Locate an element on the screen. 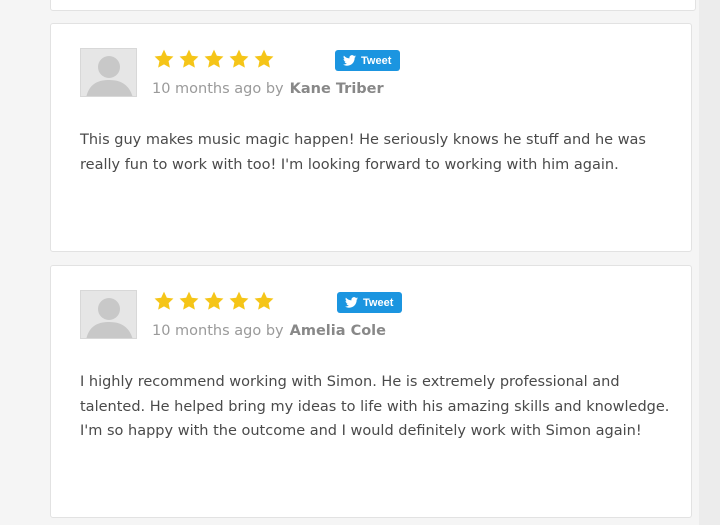 The image size is (720, 525). review-author: Amelia Cole is located at coordinates (337, 331).